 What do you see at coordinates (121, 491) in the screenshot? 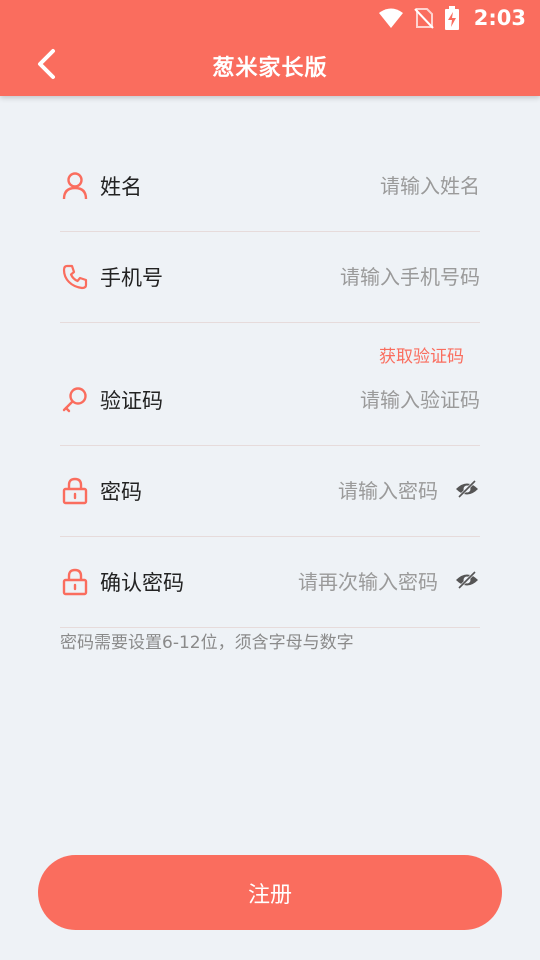
I see `password-label: 密码` at bounding box center [121, 491].